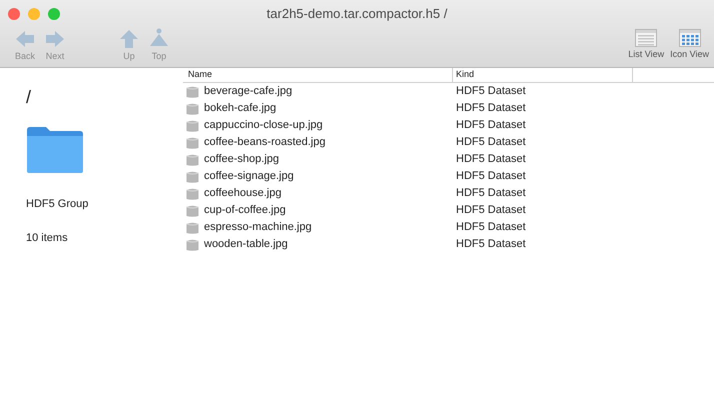 The width and height of the screenshot is (714, 406). What do you see at coordinates (242, 160) in the screenshot?
I see `file-name: coffee-shop.jpg` at bounding box center [242, 160].